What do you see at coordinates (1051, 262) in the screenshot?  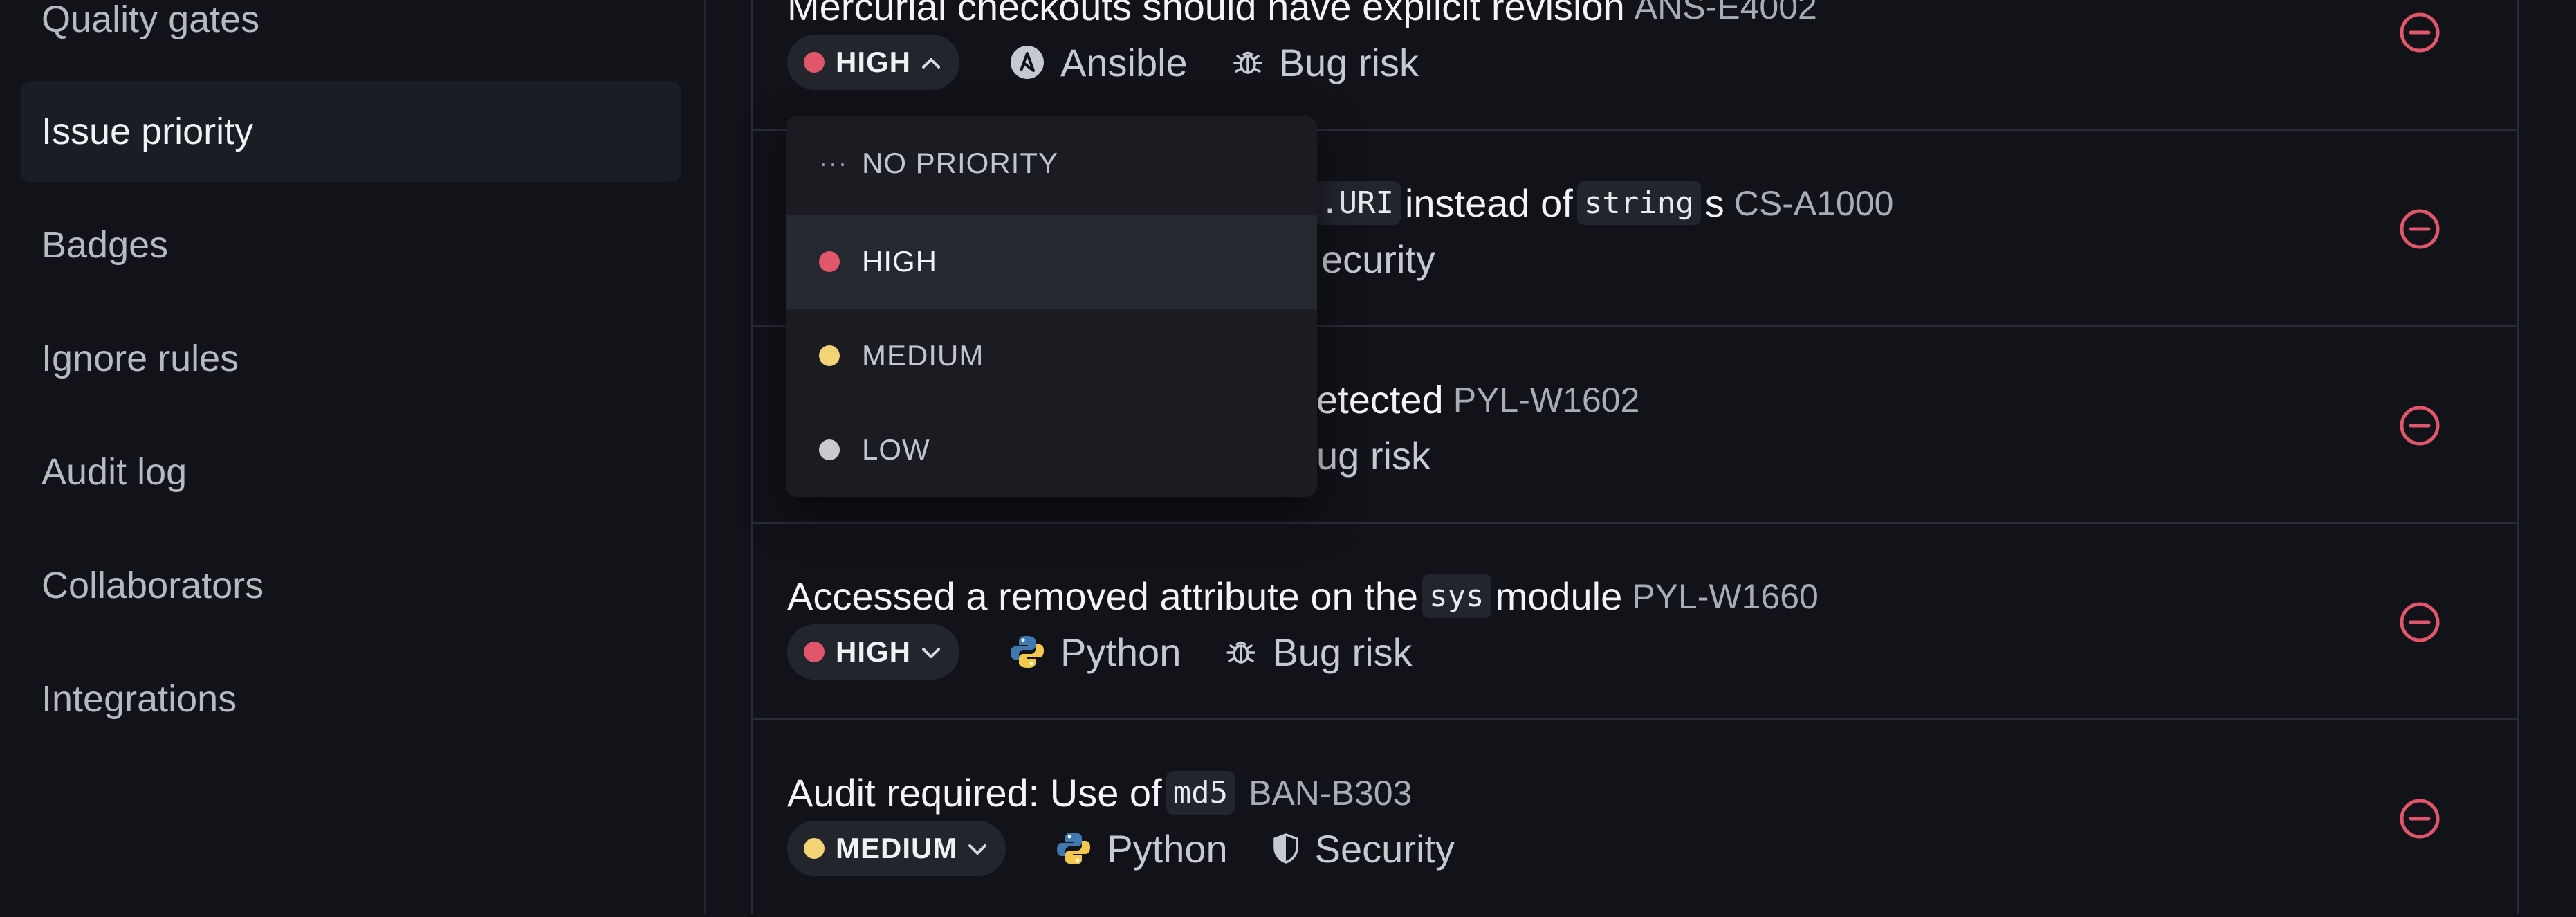 I see `priority-option-high: HIGH` at bounding box center [1051, 262].